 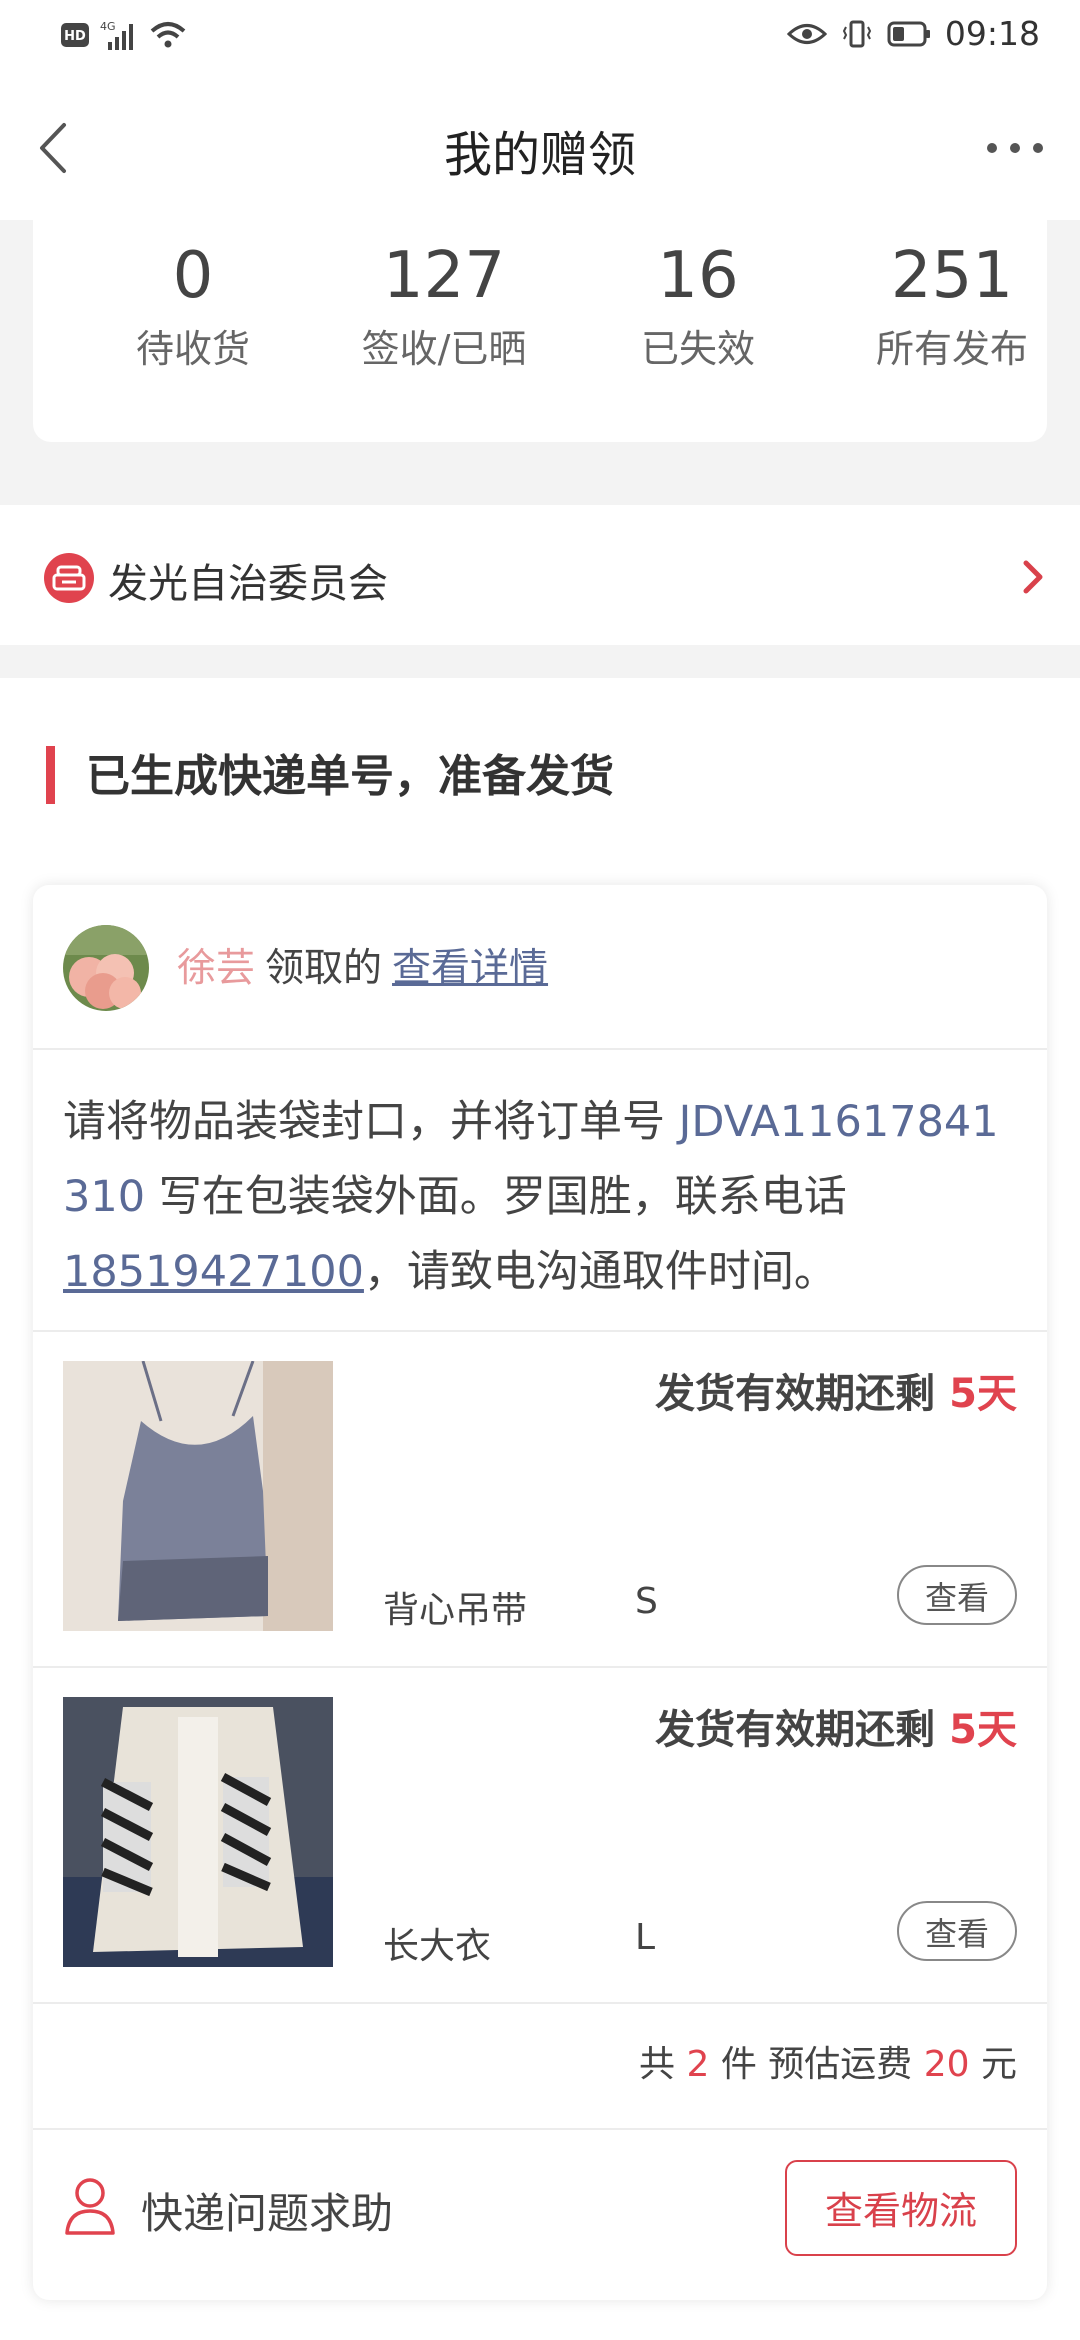 What do you see at coordinates (816, 2064) in the screenshot?
I see `summary-text: 件 预估运费` at bounding box center [816, 2064].